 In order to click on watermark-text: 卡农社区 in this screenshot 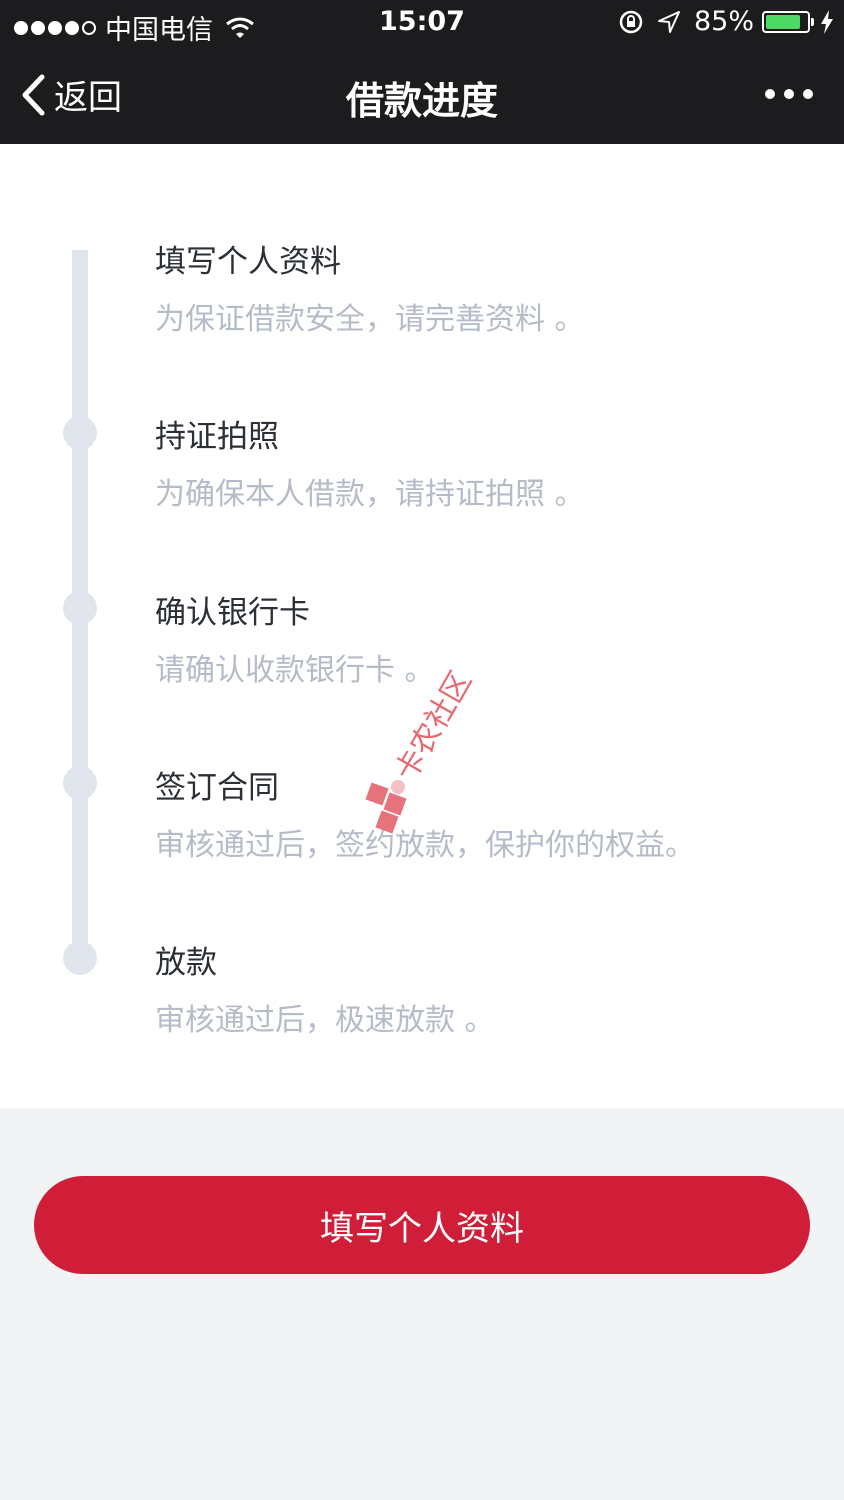, I will do `click(434, 726)`.